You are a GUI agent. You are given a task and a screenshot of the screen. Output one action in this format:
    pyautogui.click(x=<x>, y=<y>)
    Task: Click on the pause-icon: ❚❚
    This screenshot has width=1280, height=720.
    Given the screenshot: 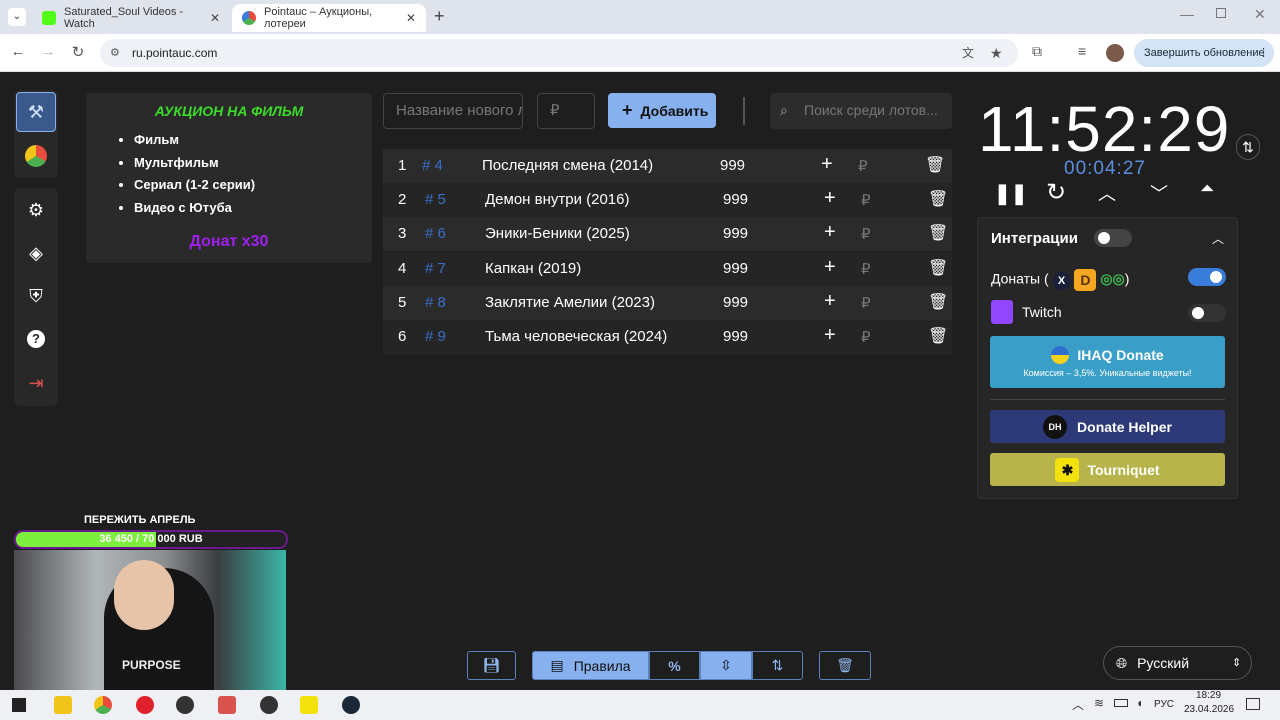 What is the action you would take?
    pyautogui.click(x=1011, y=193)
    